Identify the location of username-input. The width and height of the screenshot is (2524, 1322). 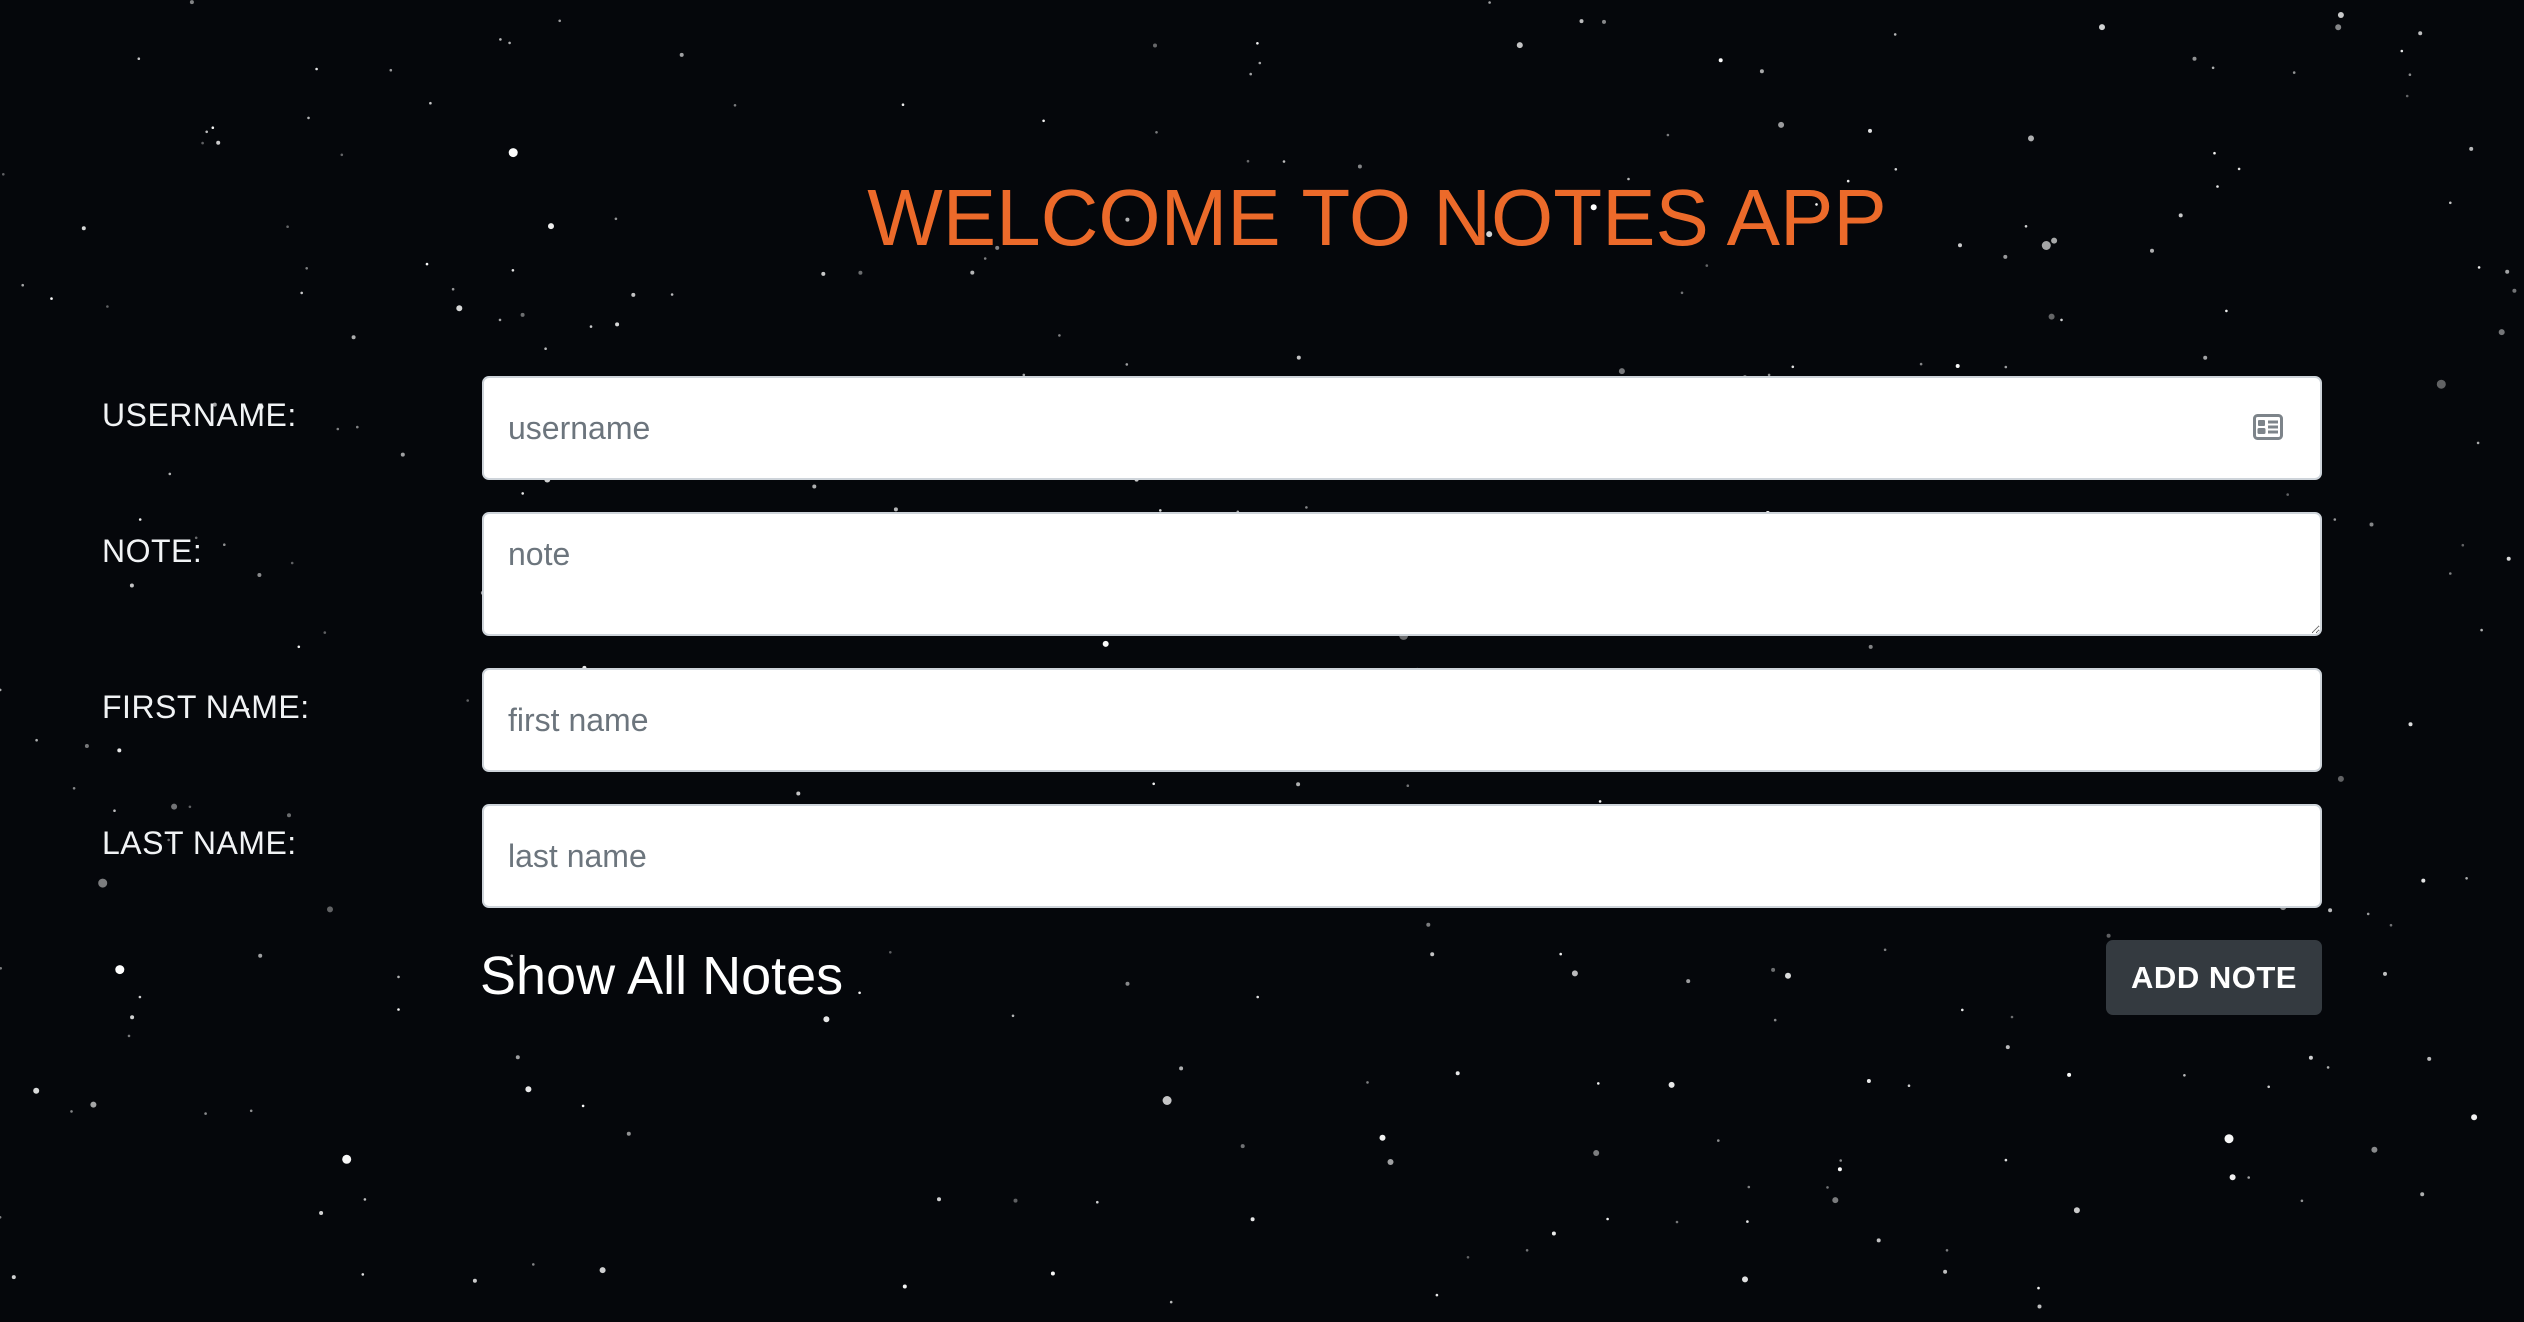
(1402, 428).